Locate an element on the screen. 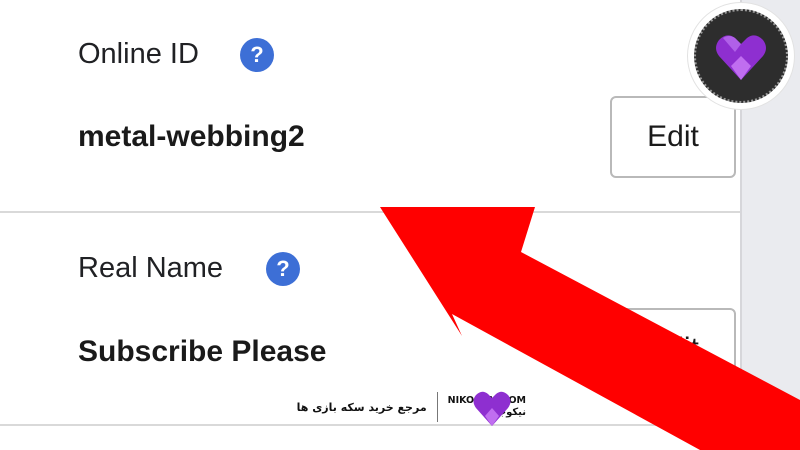 This screenshot has width=800, height=450. heart-logo-icon is located at coordinates (741, 57).